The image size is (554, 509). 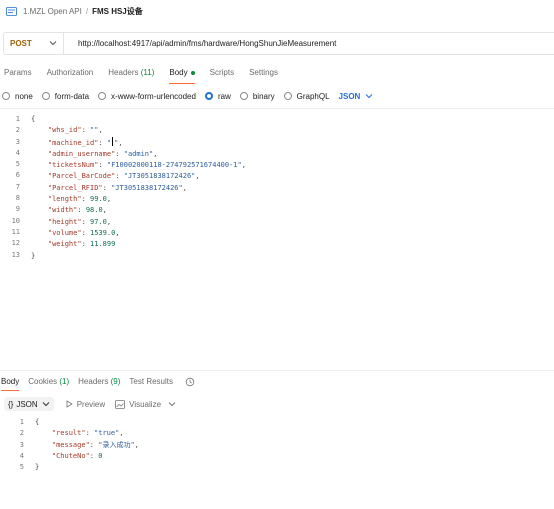 I want to click on tab-test-results: Test Results, so click(x=151, y=382).